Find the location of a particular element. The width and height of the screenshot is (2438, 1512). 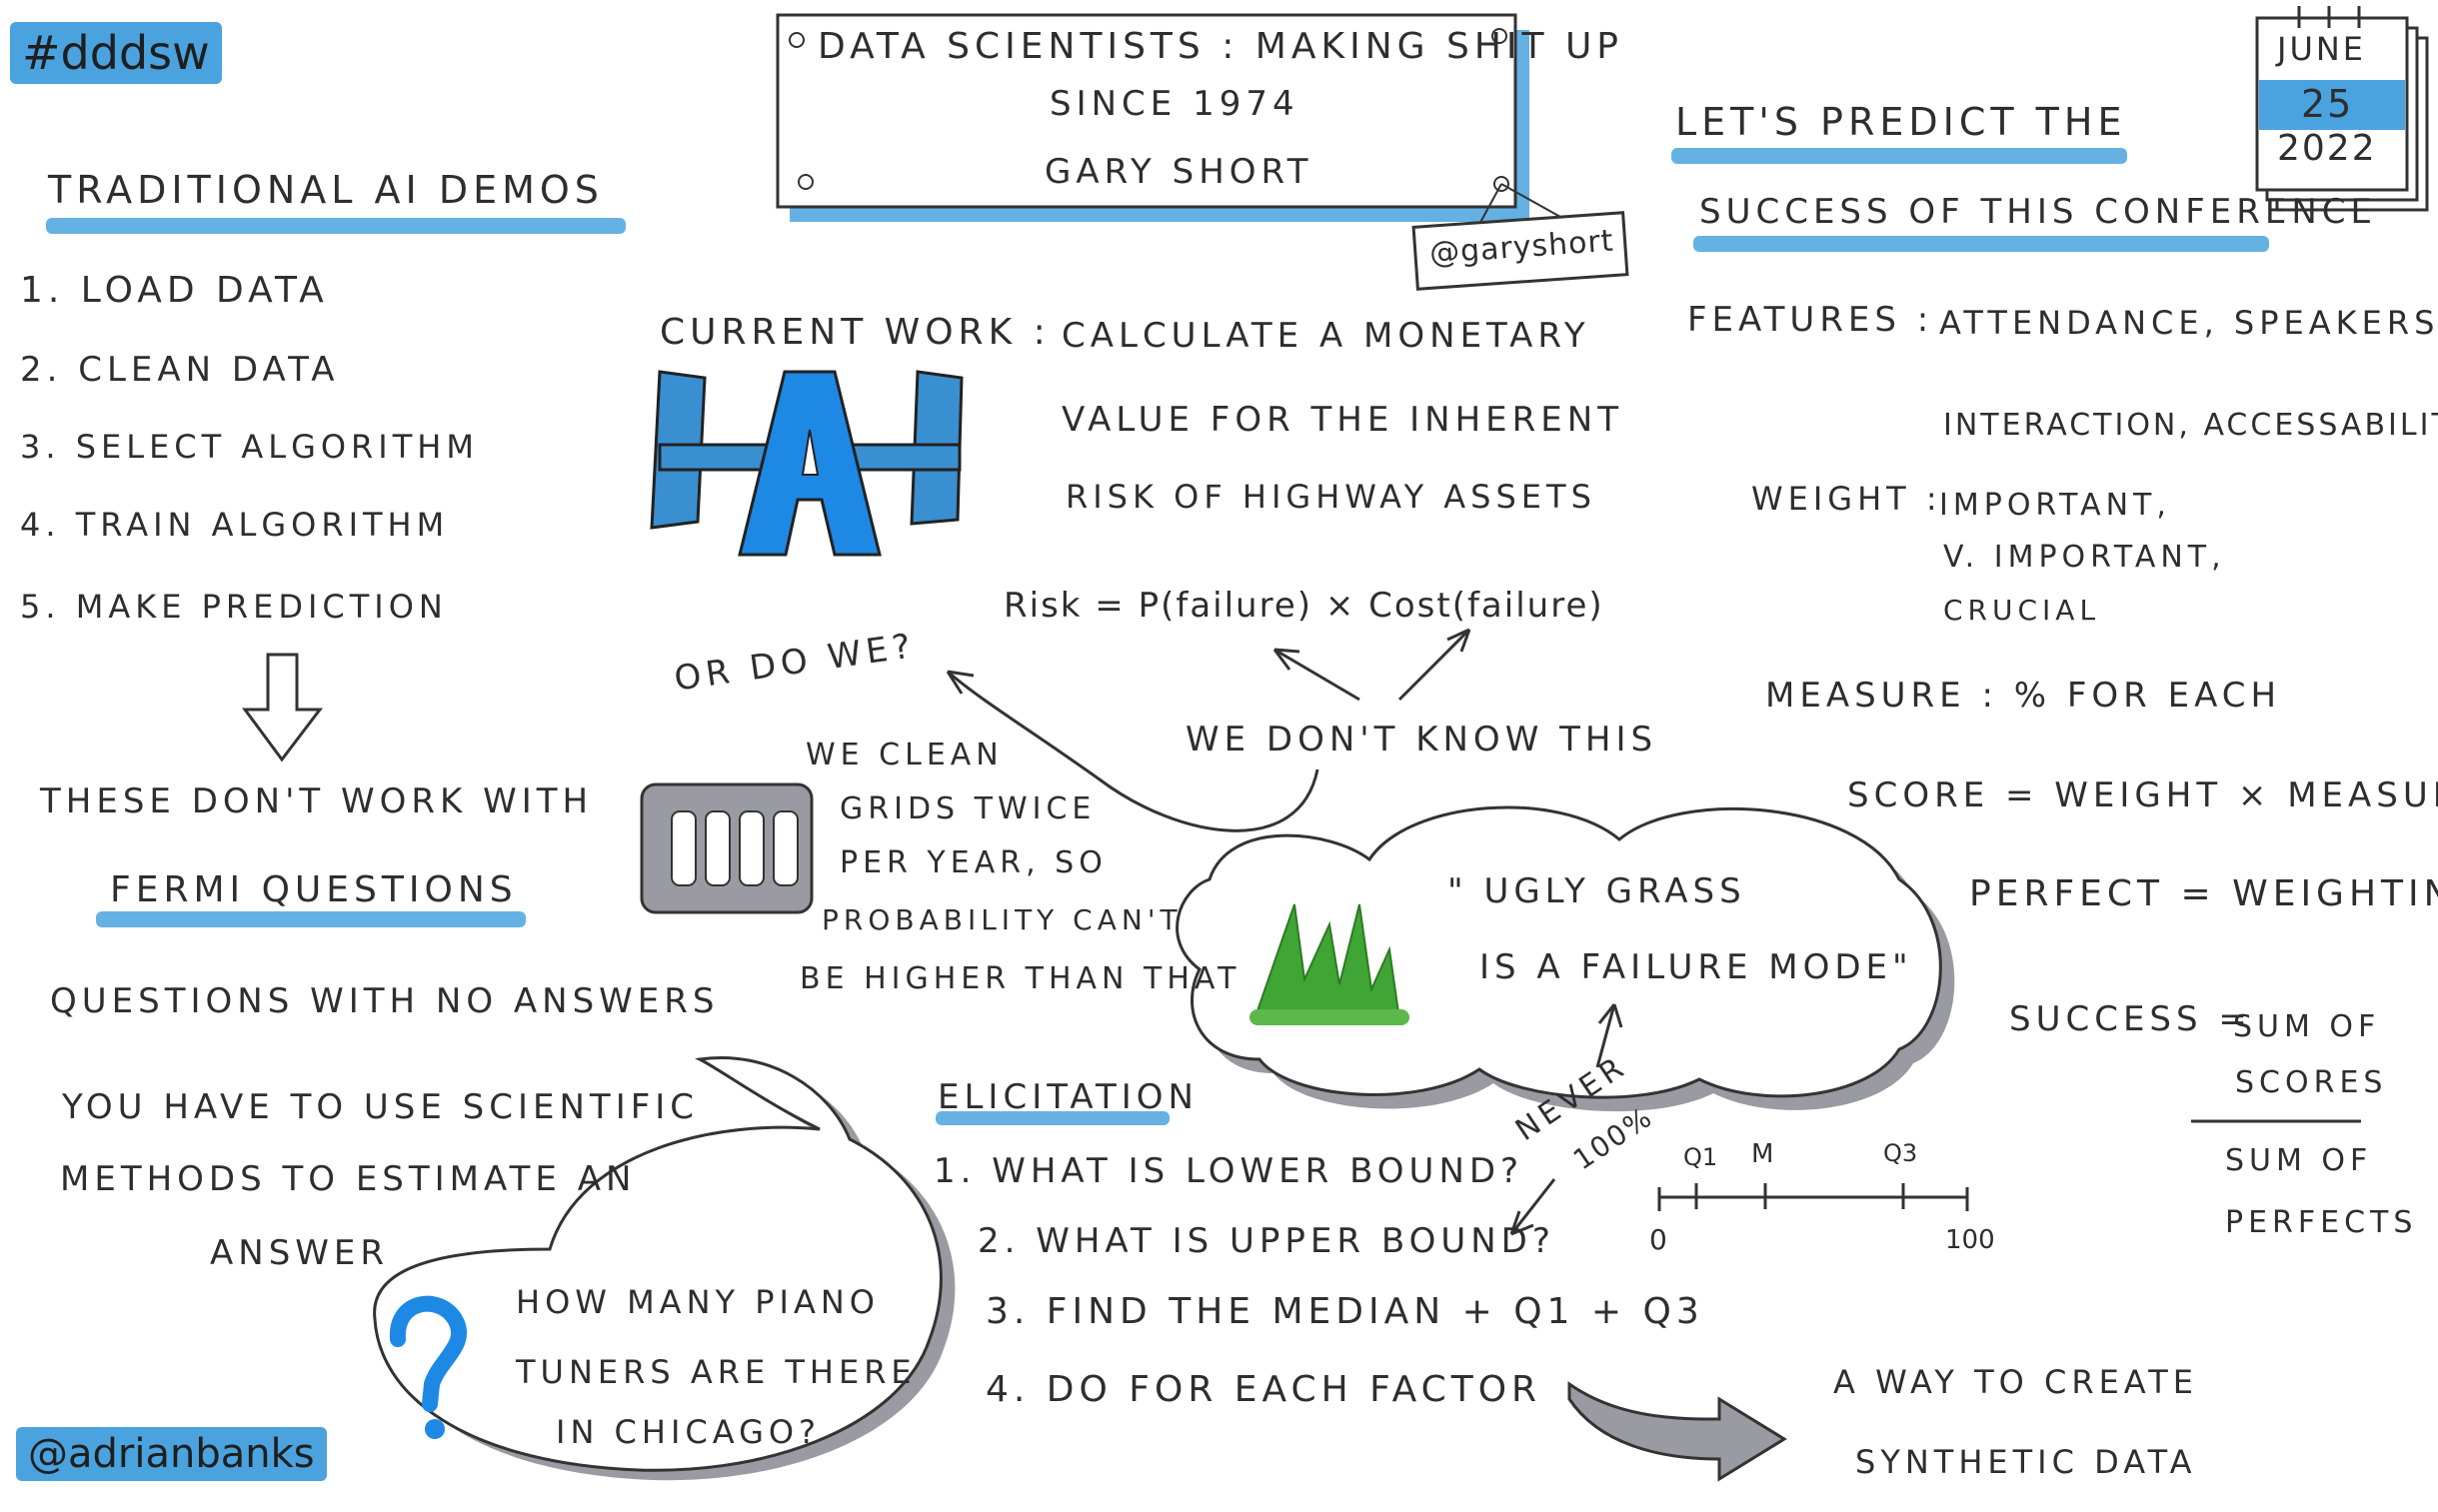

traditional-heading: Traditional AI Demos is located at coordinates (326, 190).